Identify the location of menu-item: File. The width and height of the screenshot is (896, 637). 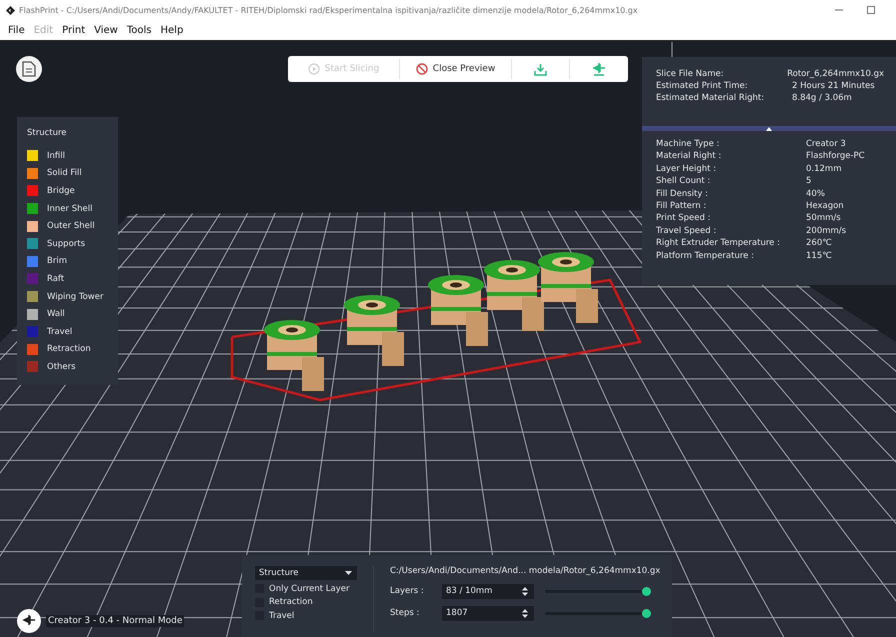
(16, 30).